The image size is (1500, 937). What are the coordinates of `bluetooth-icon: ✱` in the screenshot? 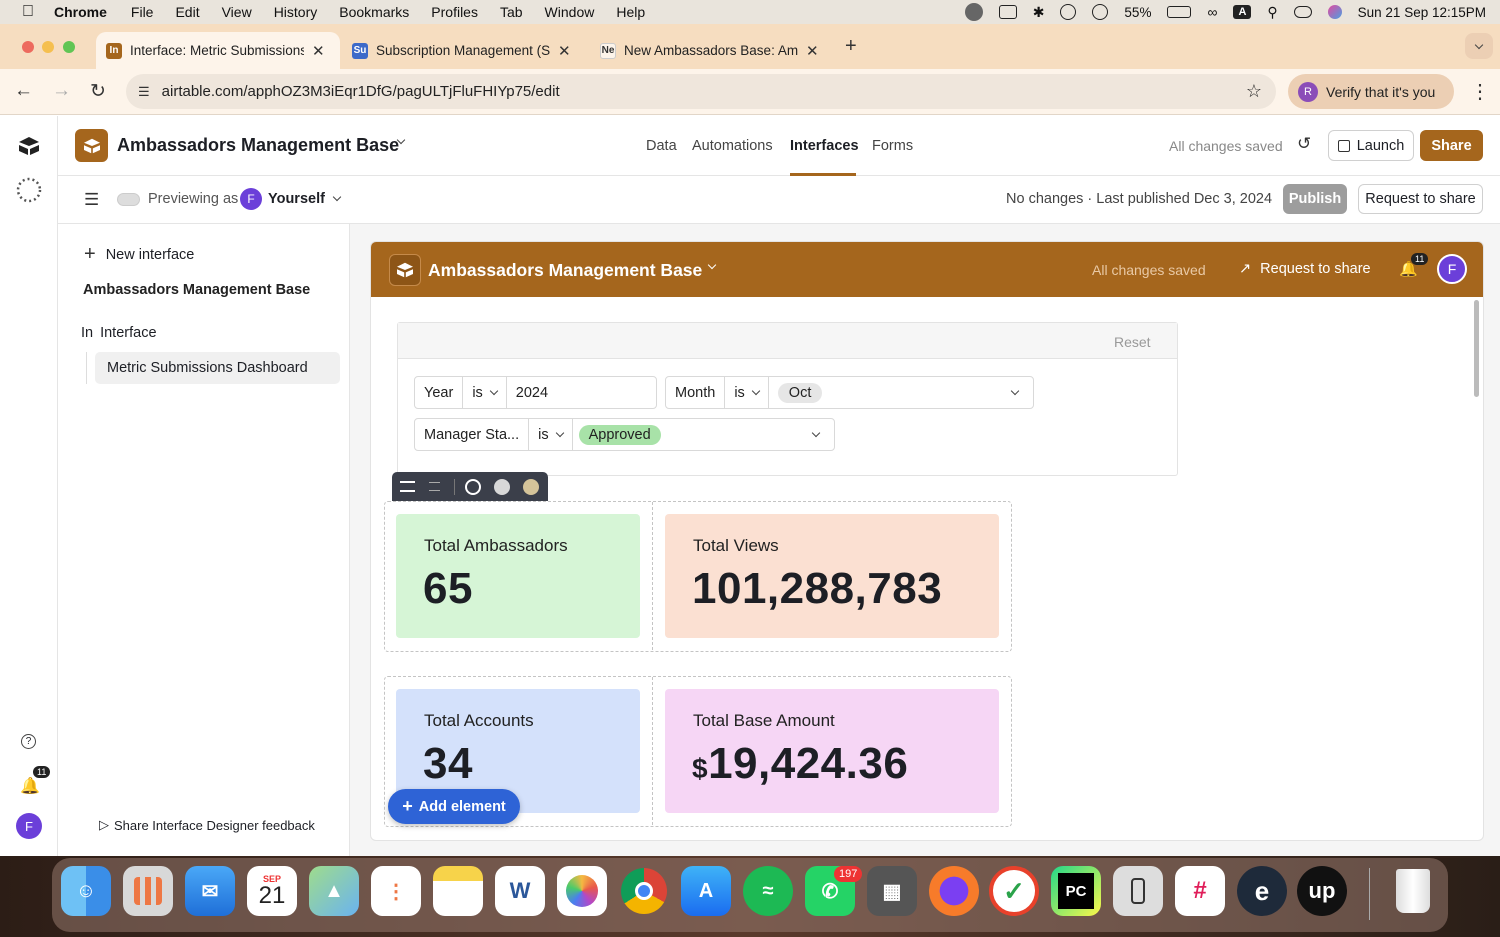 It's located at (1039, 12).